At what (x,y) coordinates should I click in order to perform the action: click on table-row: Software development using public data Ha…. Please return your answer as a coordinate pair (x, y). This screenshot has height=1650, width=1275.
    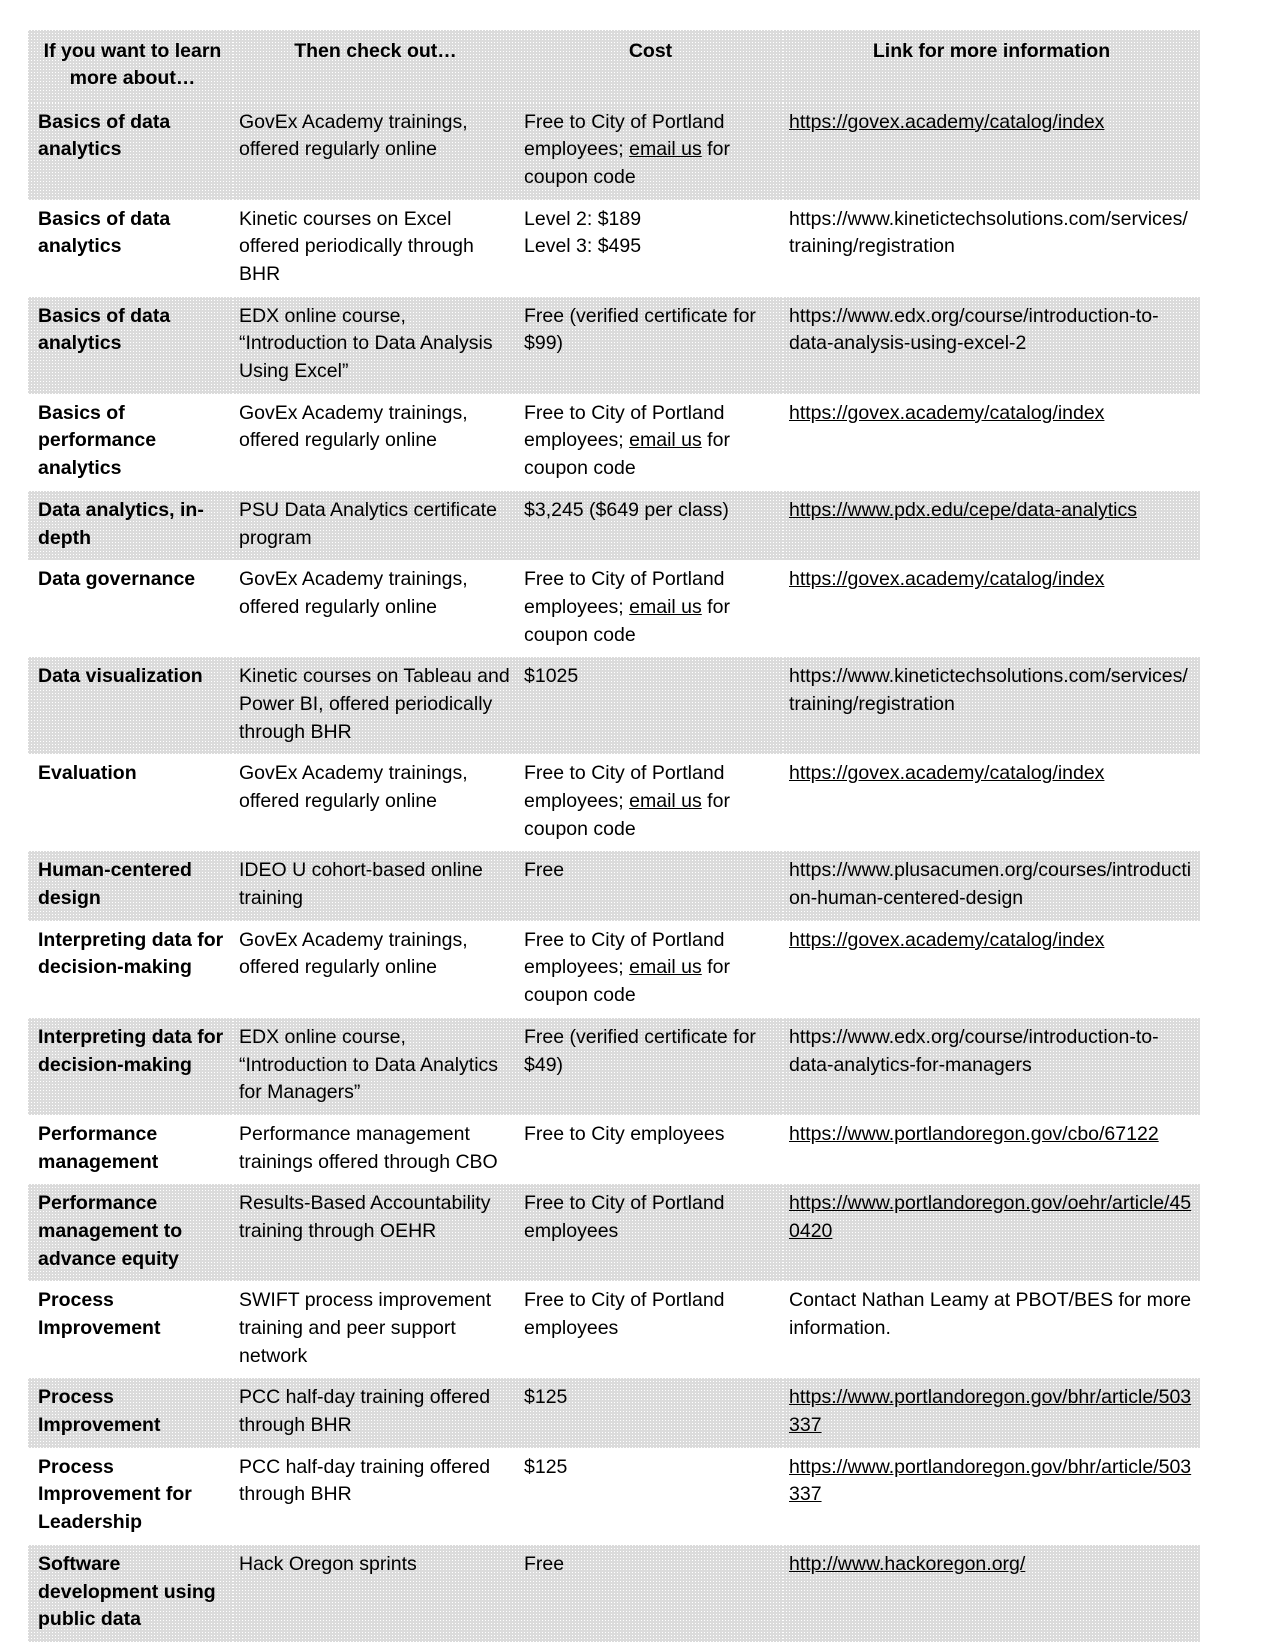
    Looking at the image, I should click on (614, 1593).